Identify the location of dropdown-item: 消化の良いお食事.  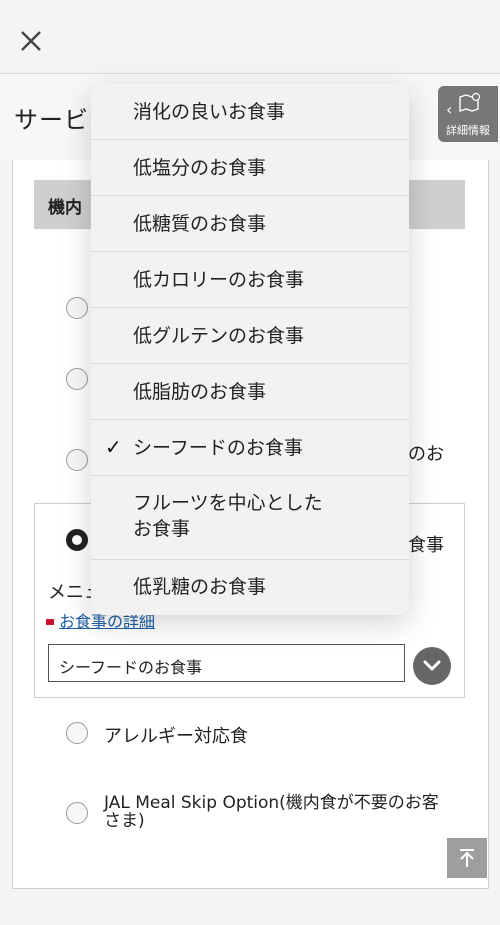
(250, 112).